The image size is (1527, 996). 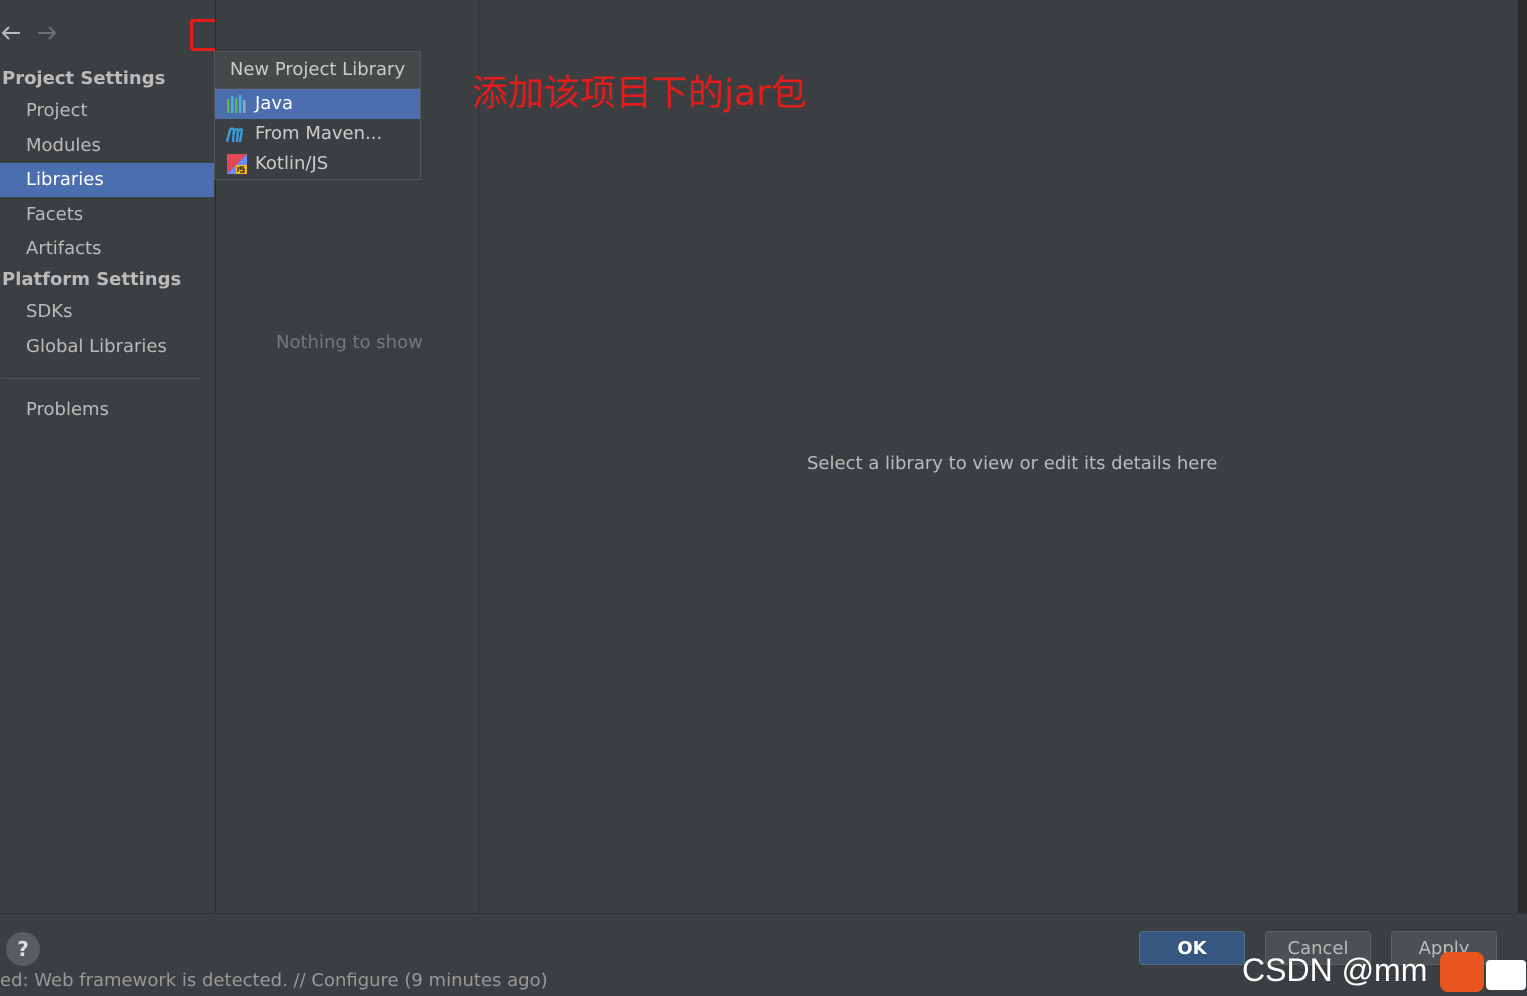 I want to click on annotation-text: 添加该项目下的jar包, so click(x=639, y=93).